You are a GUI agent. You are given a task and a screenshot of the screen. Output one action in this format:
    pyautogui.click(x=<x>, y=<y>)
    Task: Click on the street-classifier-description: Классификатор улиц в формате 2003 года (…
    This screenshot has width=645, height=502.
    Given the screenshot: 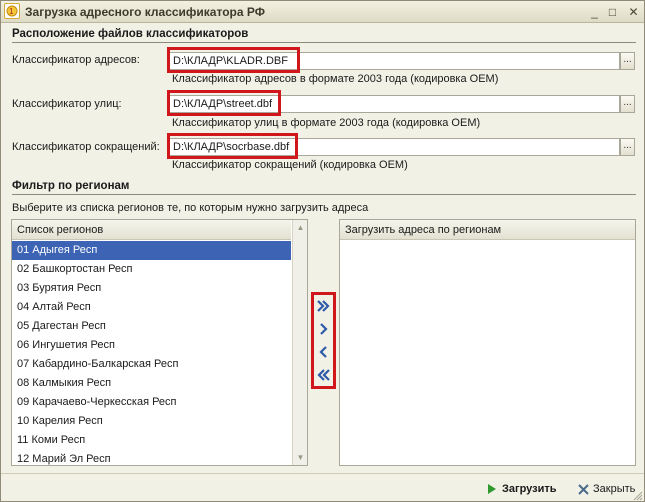 What is the action you would take?
    pyautogui.click(x=326, y=123)
    